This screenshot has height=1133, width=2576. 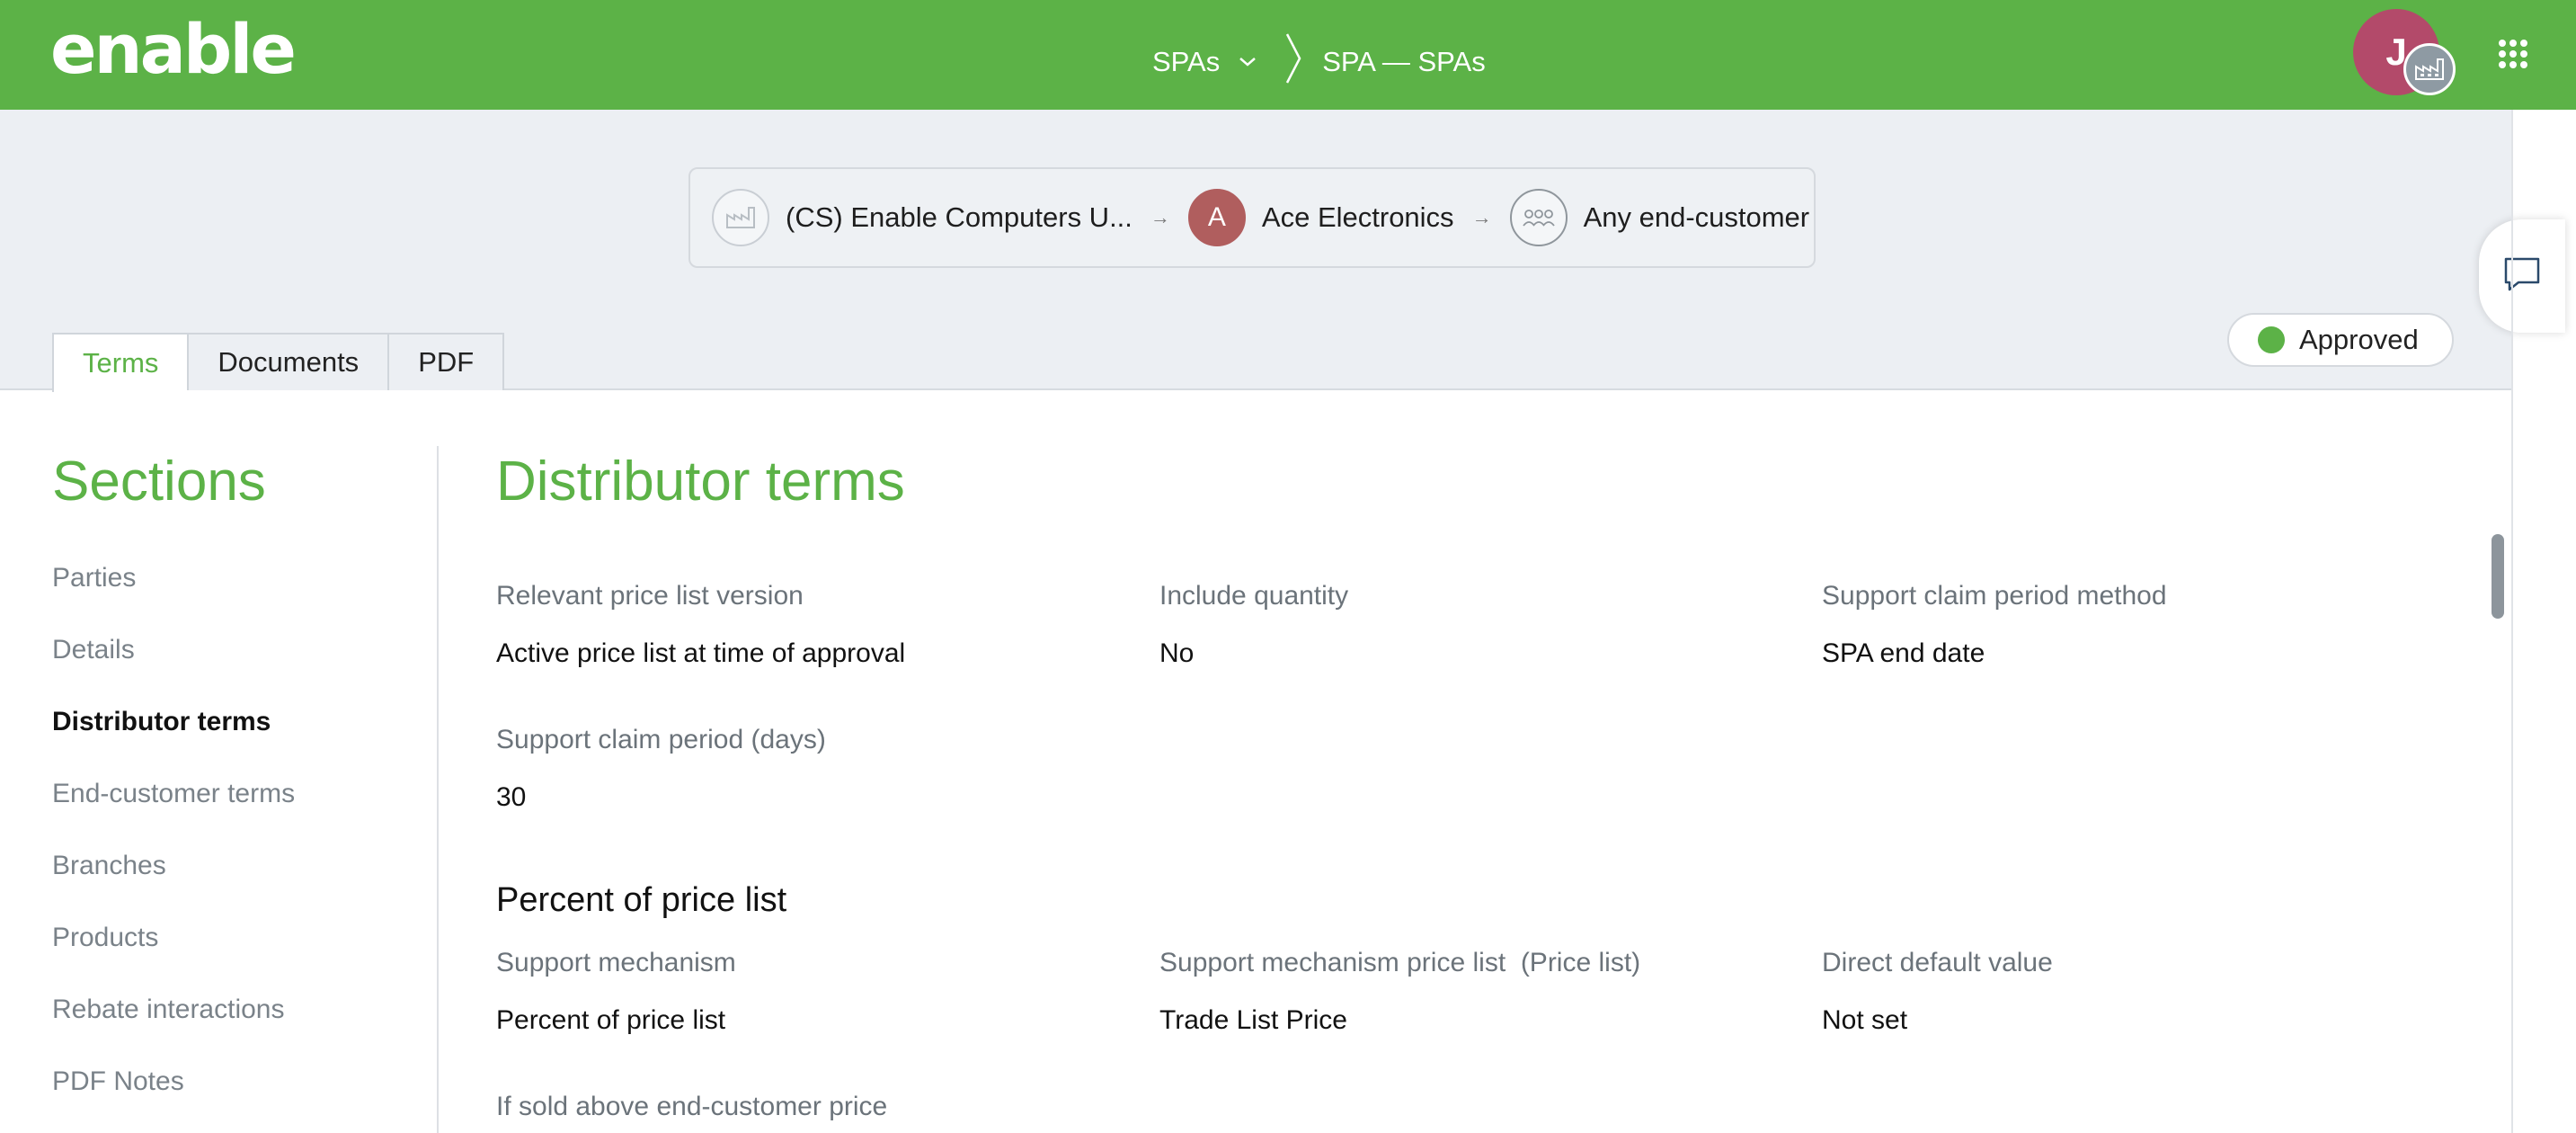 I want to click on chevron-down-icon, so click(x=1247, y=62).